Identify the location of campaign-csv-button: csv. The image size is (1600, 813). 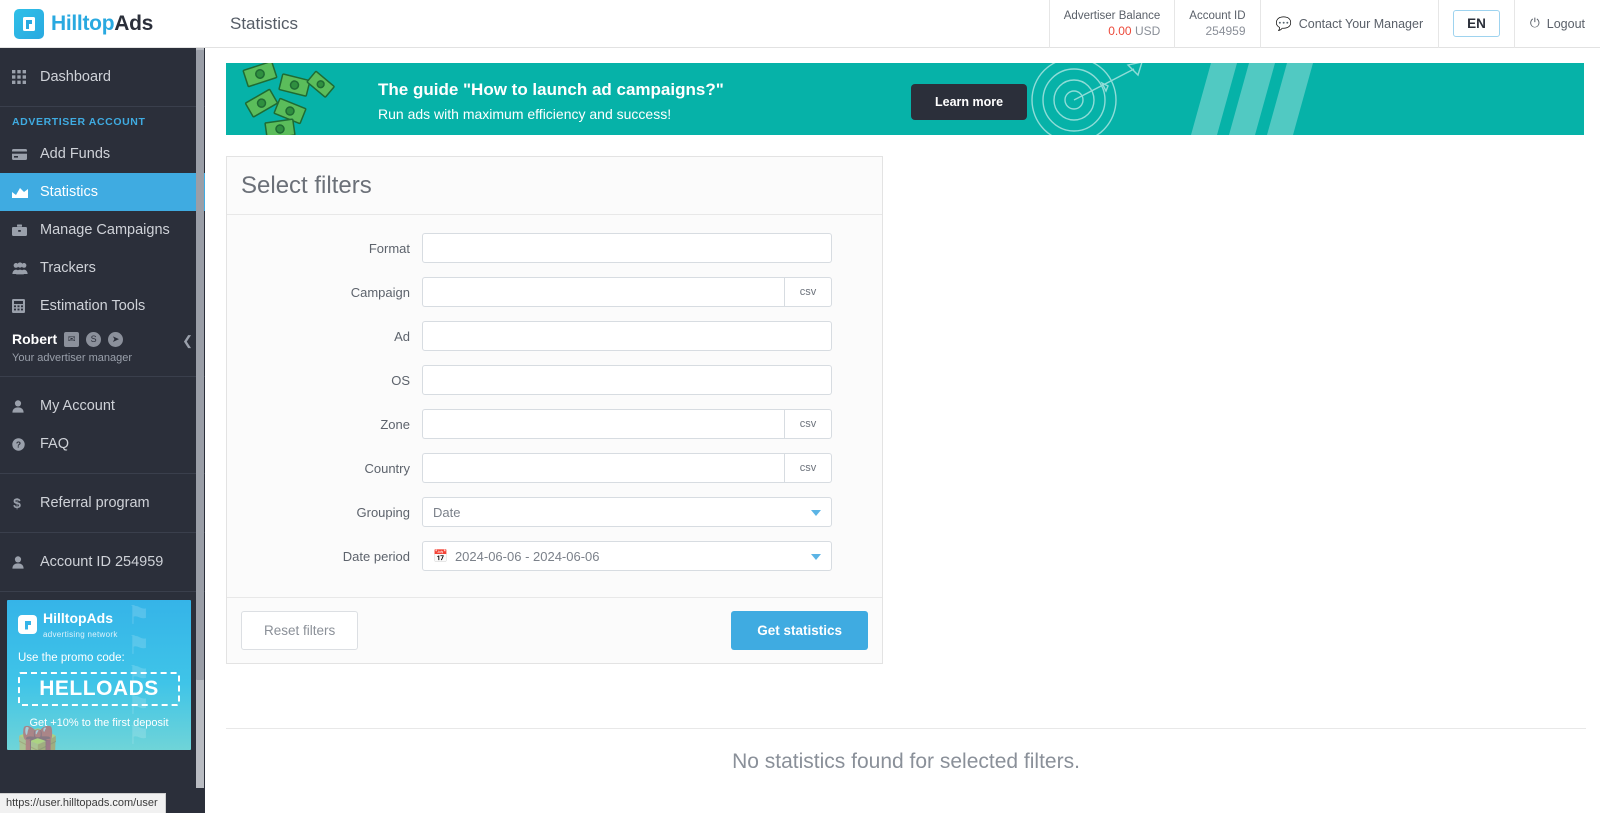
(808, 292).